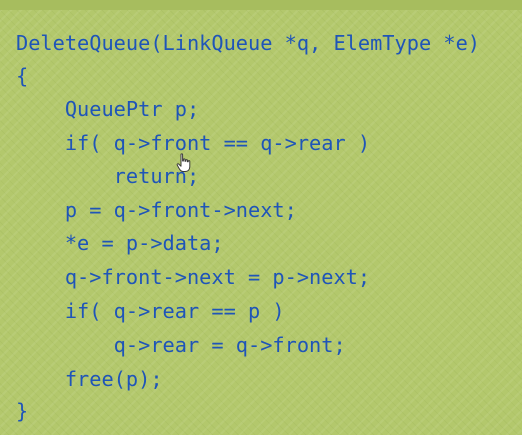 The image size is (522, 435). Describe the element at coordinates (261, 5) in the screenshot. I see `top-strip` at that location.